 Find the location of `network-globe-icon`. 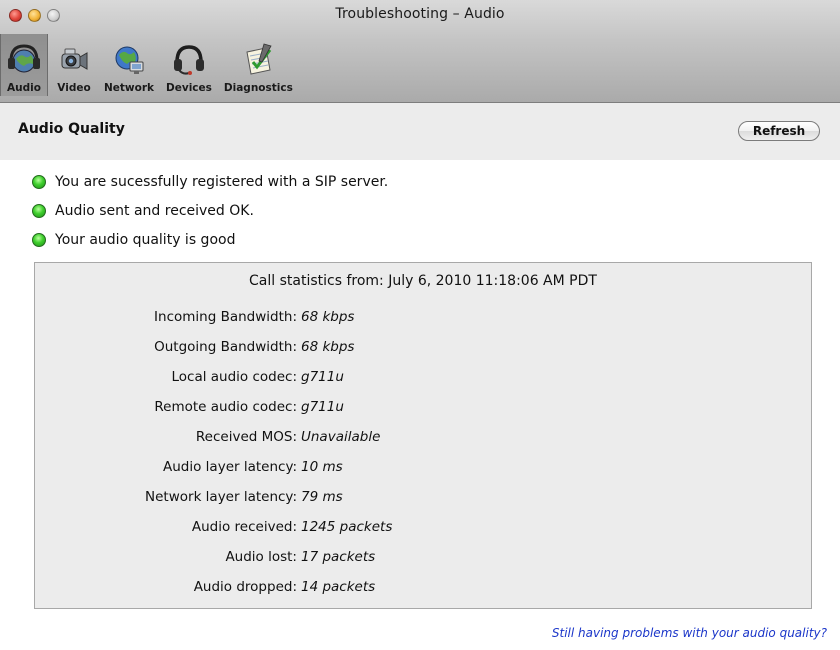

network-globe-icon is located at coordinates (129, 60).